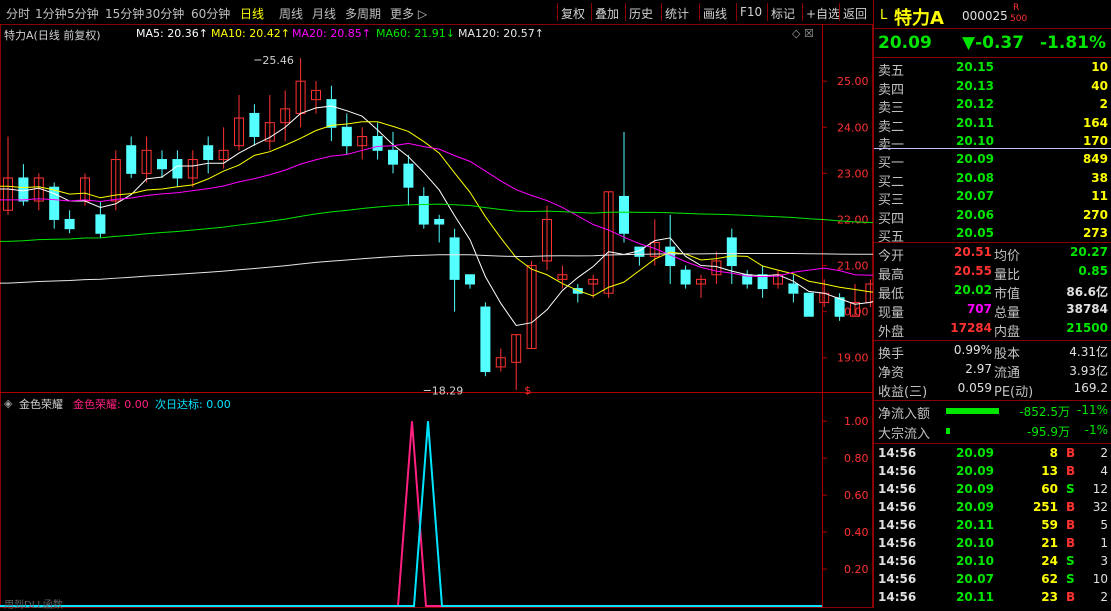 Image resolution: width=1111 pixels, height=611 pixels. What do you see at coordinates (1048, 432) in the screenshot?
I see `flow-value: -95.9万` at bounding box center [1048, 432].